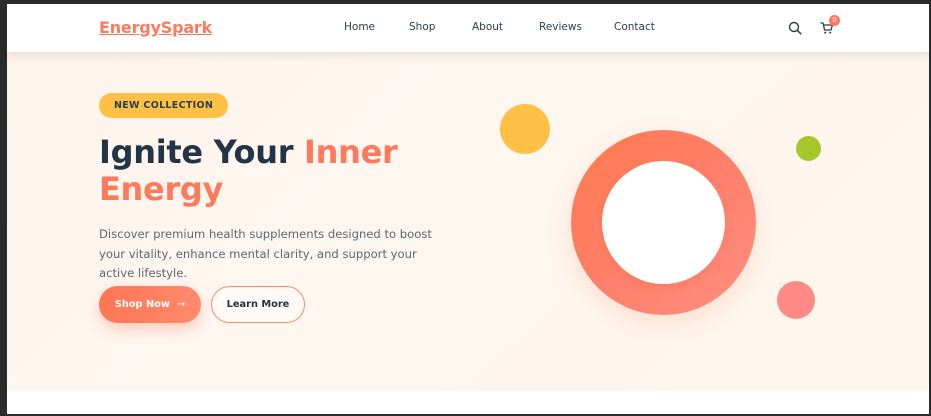 The width and height of the screenshot is (931, 416). What do you see at coordinates (422, 27) in the screenshot?
I see `nav-link-shop: Shop` at bounding box center [422, 27].